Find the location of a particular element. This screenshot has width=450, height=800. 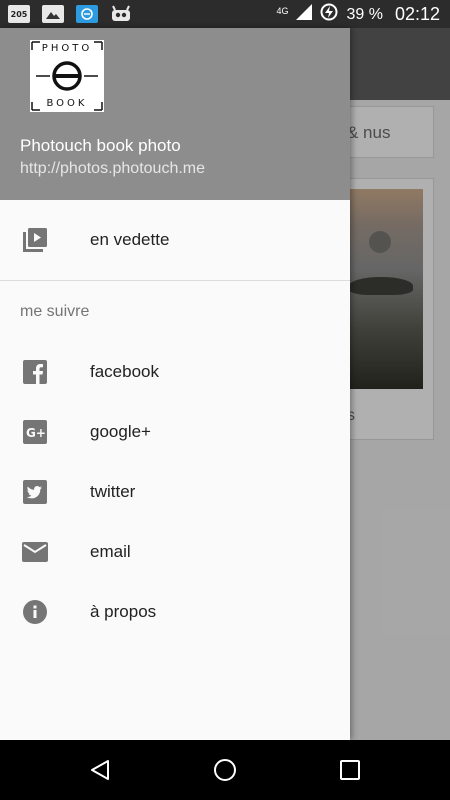

logo-text-bottom: BOOK is located at coordinates (67, 103).